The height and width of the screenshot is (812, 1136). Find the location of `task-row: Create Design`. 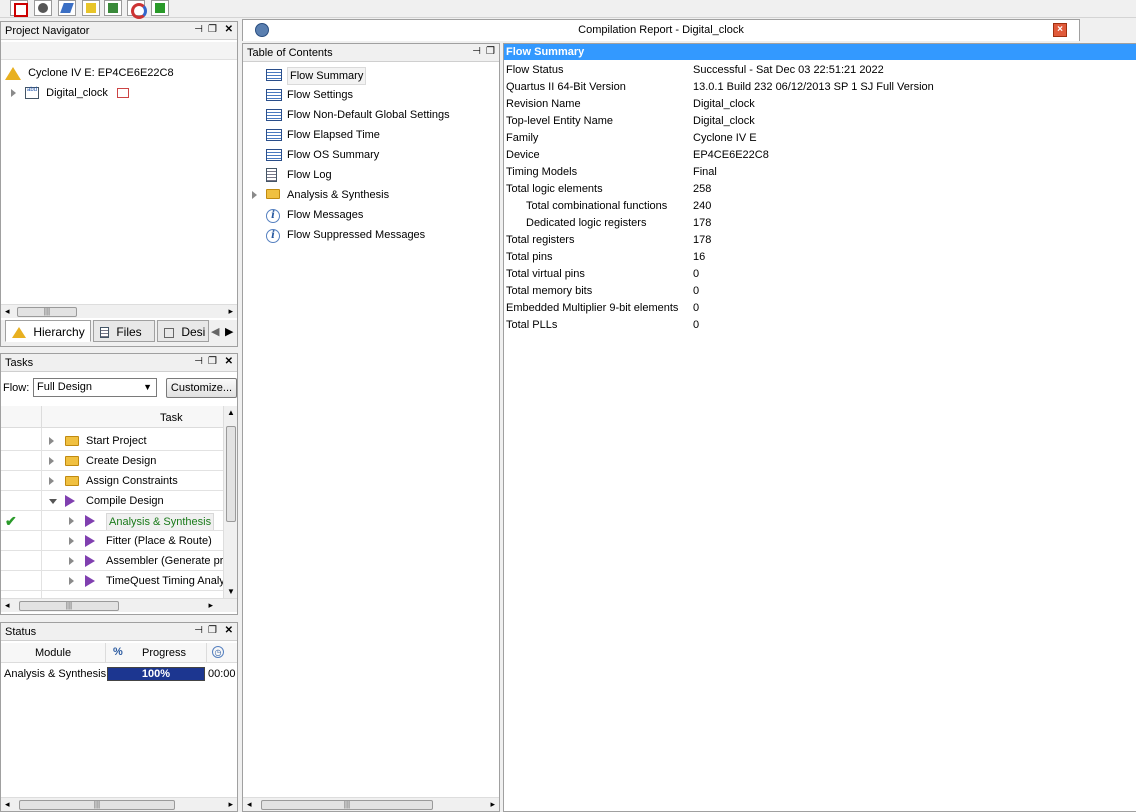

task-row: Create Design is located at coordinates (112, 461).